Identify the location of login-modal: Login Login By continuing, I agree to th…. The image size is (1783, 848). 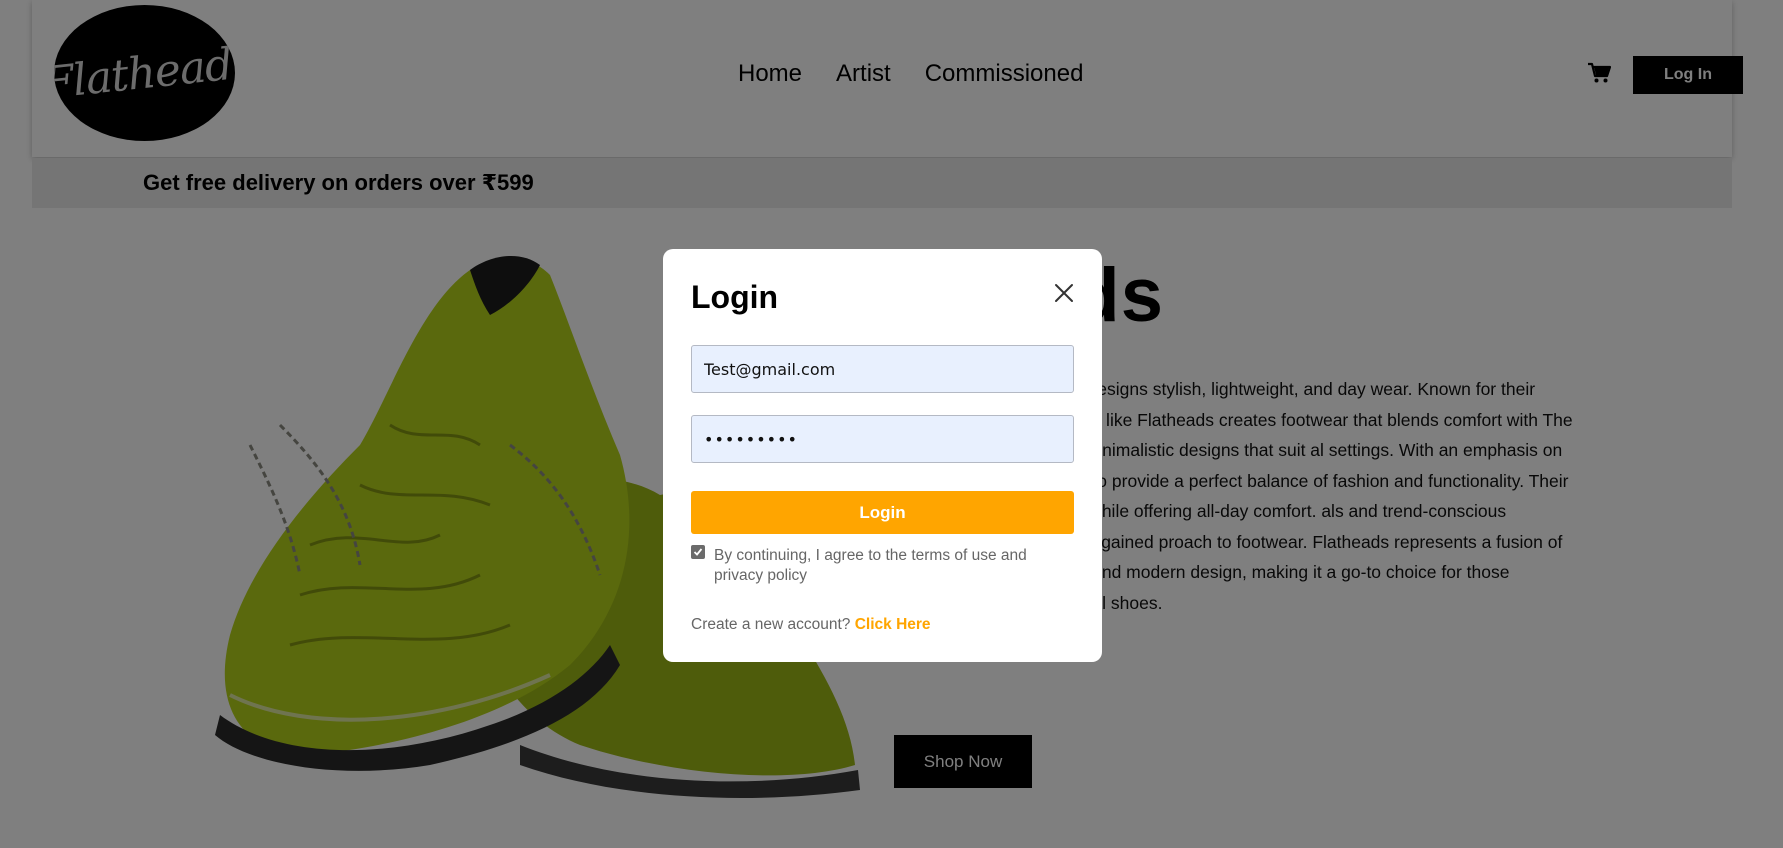
(882, 455).